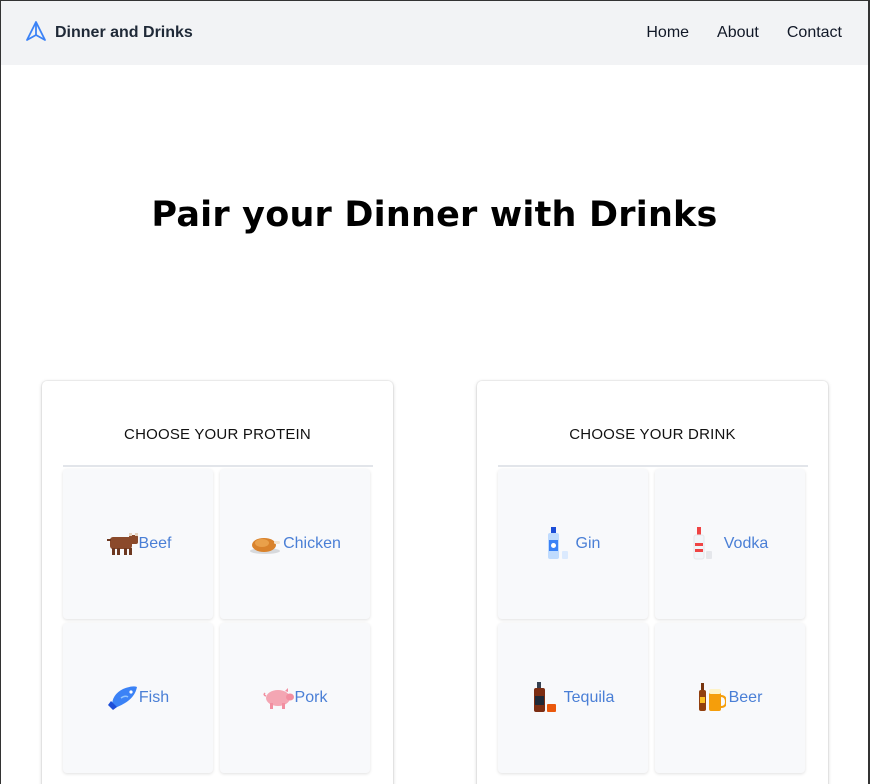 The width and height of the screenshot is (870, 784). I want to click on protein-card-title: CHOOSE YOUR PROTEIN, so click(217, 434).